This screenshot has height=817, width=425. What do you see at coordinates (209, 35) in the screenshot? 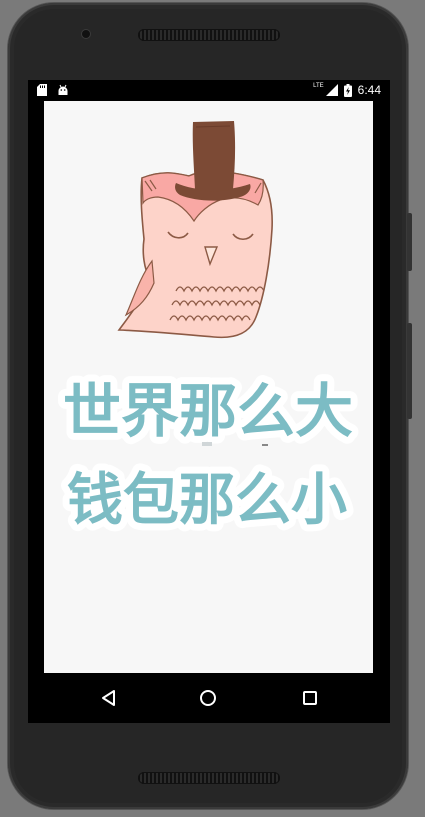
I see `top-speaker` at bounding box center [209, 35].